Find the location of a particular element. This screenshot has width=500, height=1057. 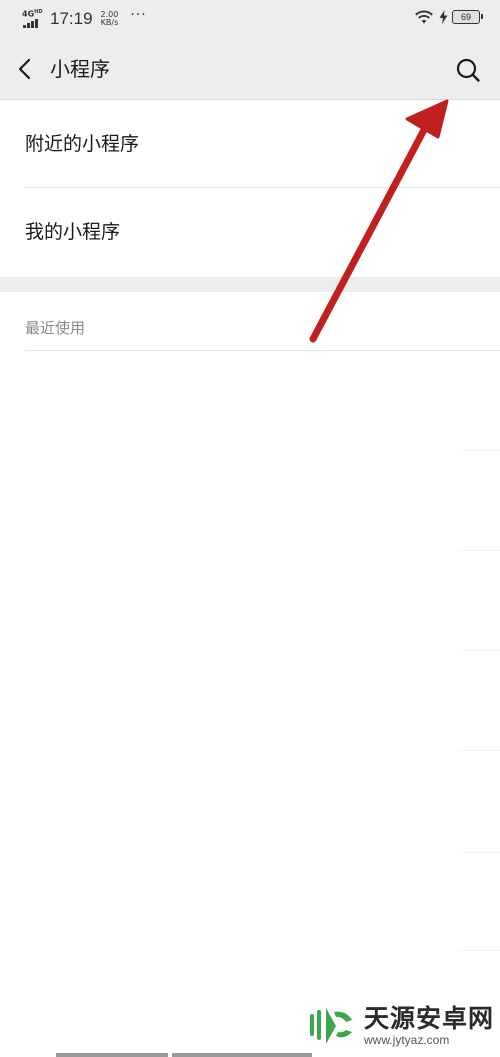

signal-bars-icon is located at coordinates (30, 23).